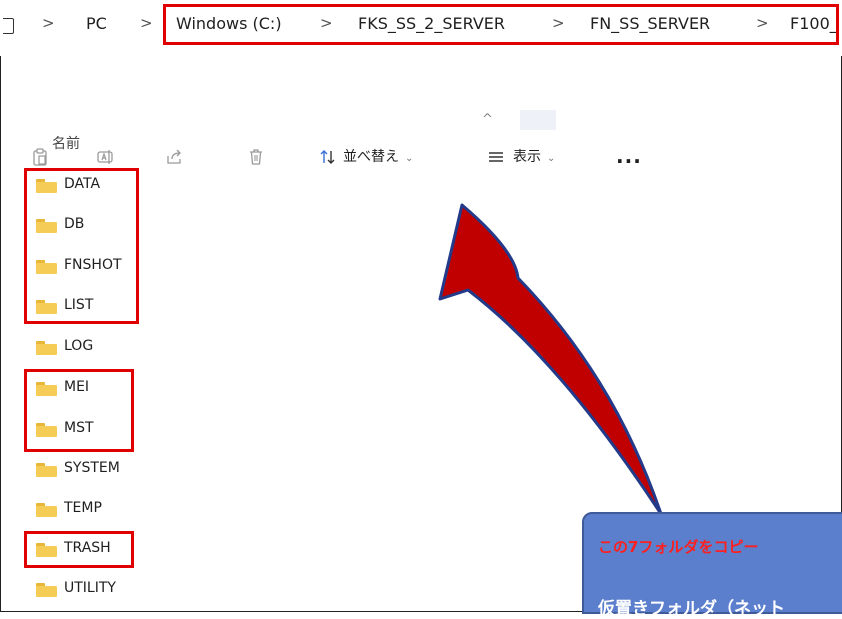 The height and width of the screenshot is (619, 842). I want to click on callout-text-destination: 仮置きフォルダ（ネット, so click(691, 609).